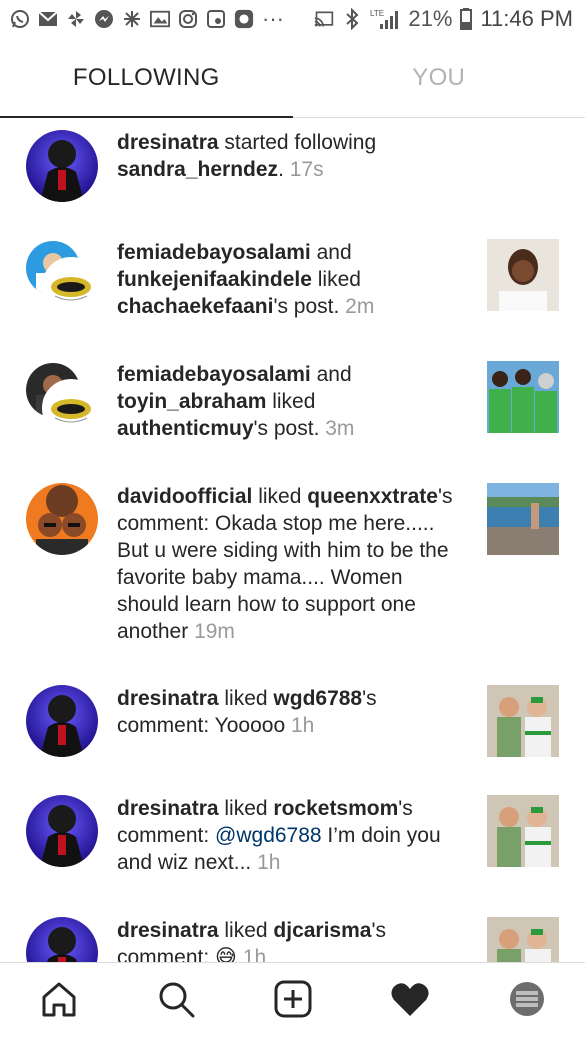 Image resolution: width=585 pixels, height=1040 pixels. I want to click on activity-tail: ., so click(281, 169).